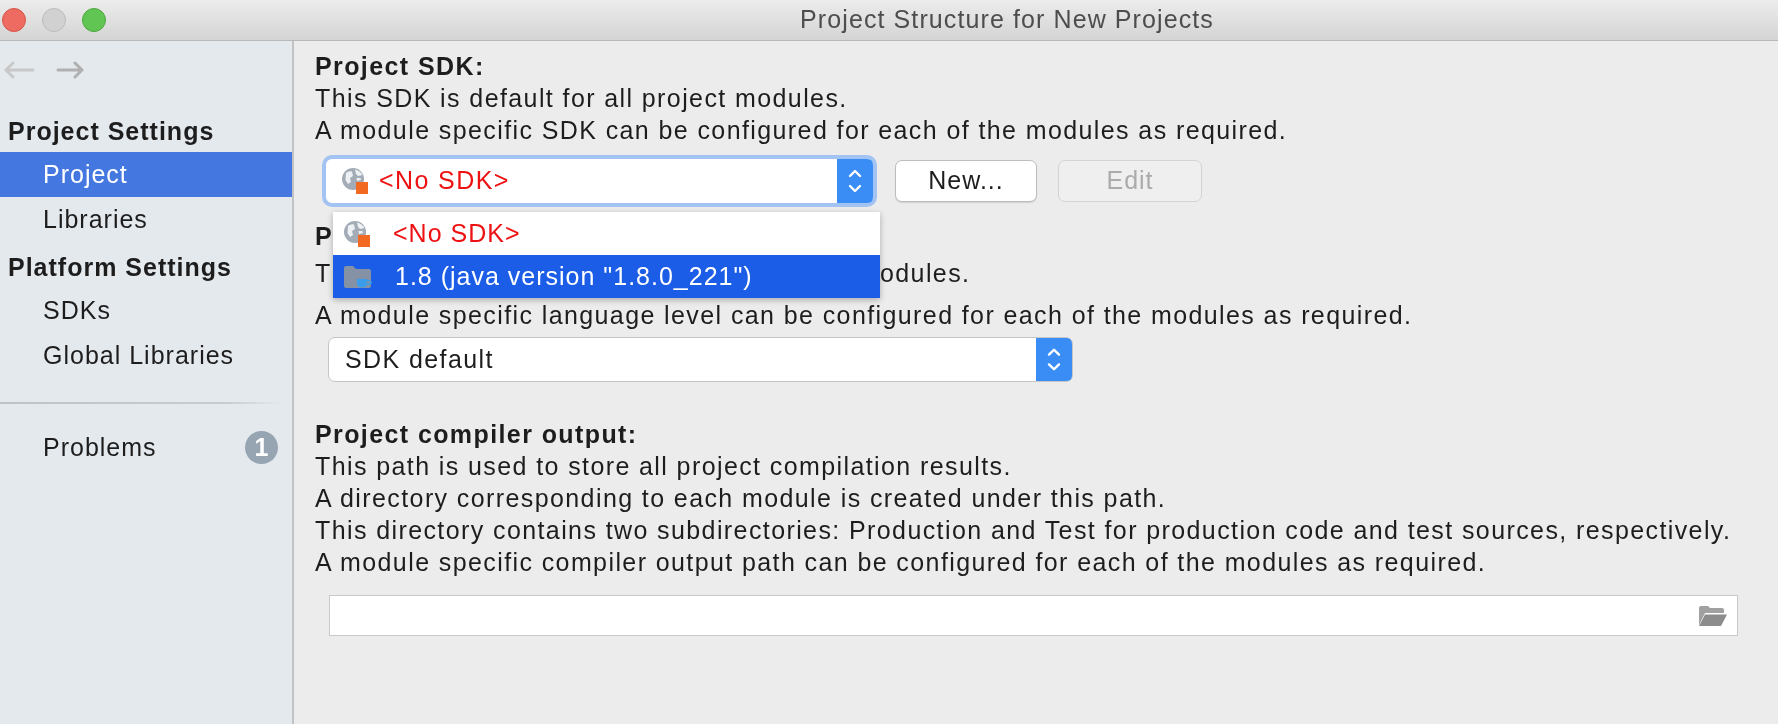  What do you see at coordinates (801, 130) in the screenshot?
I see `description-text: A module specific SDK can be configured for each of the modules as required.` at bounding box center [801, 130].